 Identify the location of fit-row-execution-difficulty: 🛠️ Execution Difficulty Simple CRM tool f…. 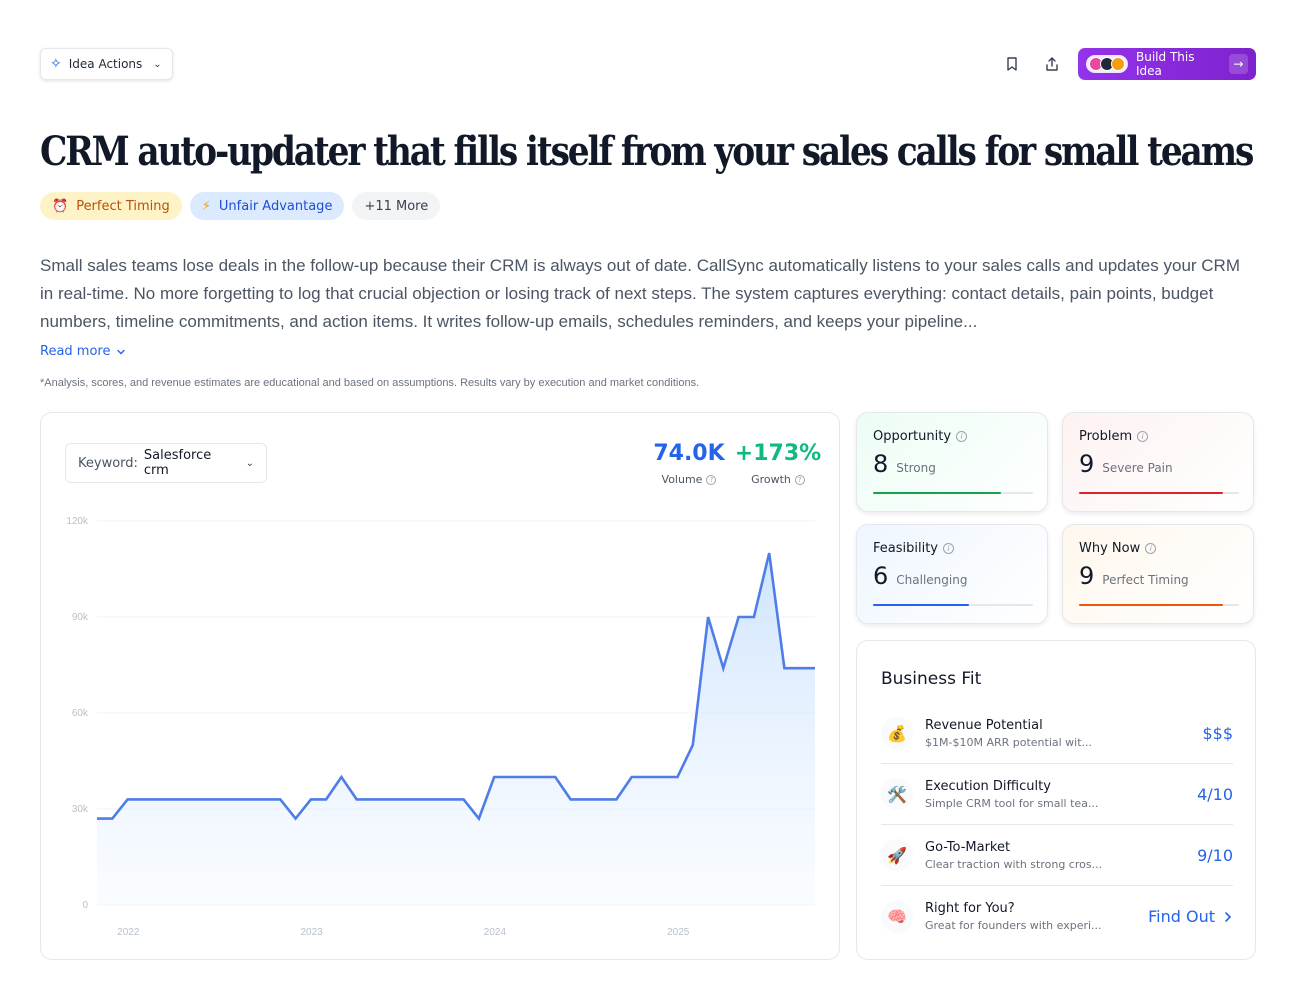
(1057, 794).